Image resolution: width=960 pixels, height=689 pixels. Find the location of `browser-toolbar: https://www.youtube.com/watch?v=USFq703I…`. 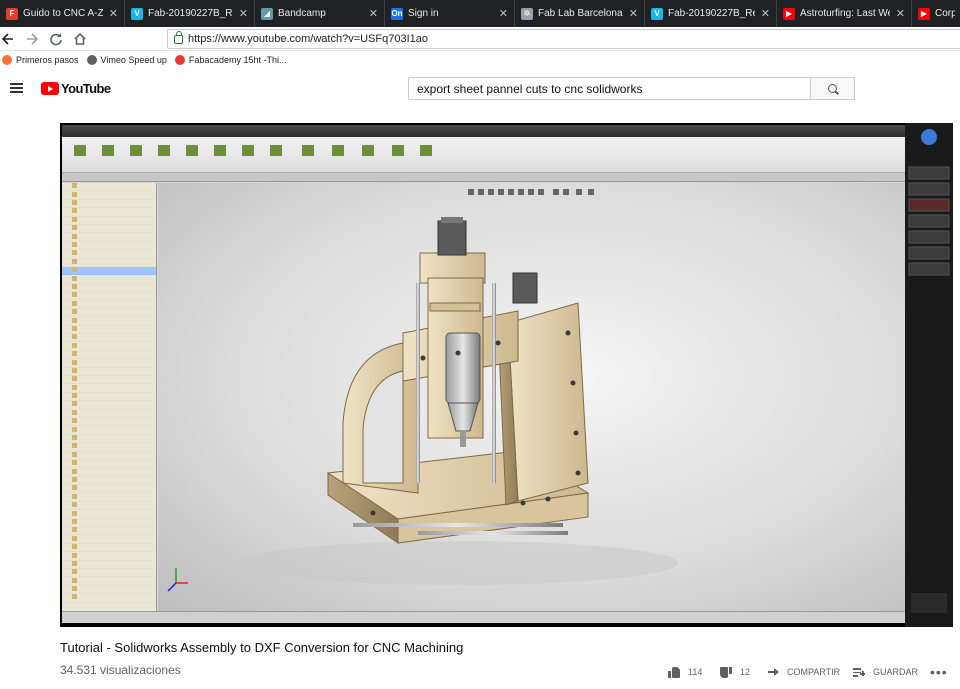

browser-toolbar: https://www.youtube.com/watch?v=USFq703I… is located at coordinates (480, 39).